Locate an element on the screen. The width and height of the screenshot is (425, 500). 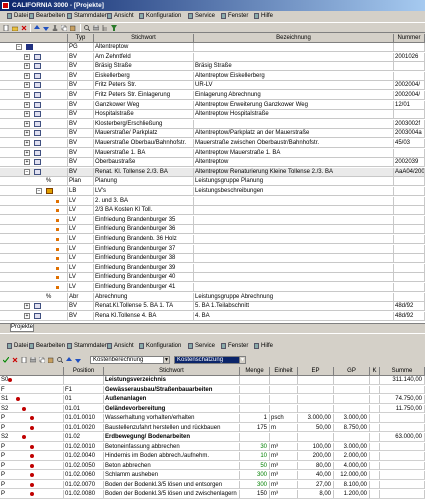
cell-einheit is located at coordinates (284, 389).